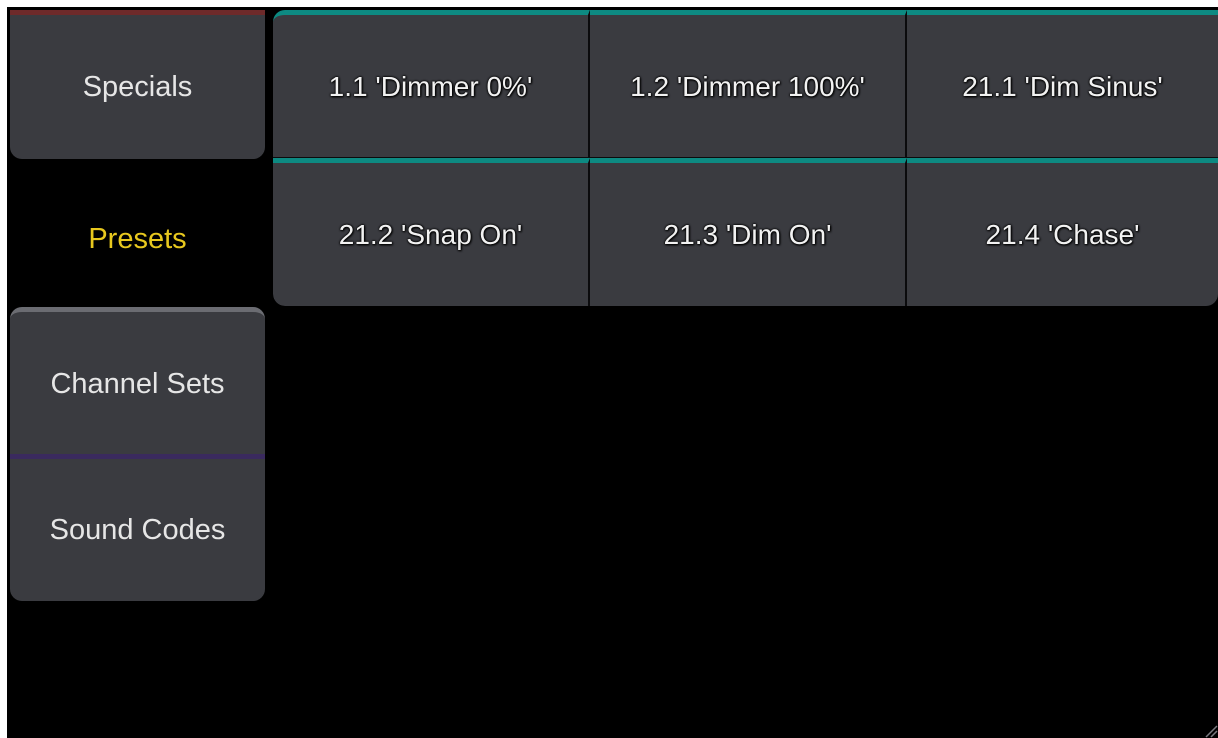 The image size is (1218, 738). I want to click on preset-button: 21.3 'Dim On', so click(748, 232).